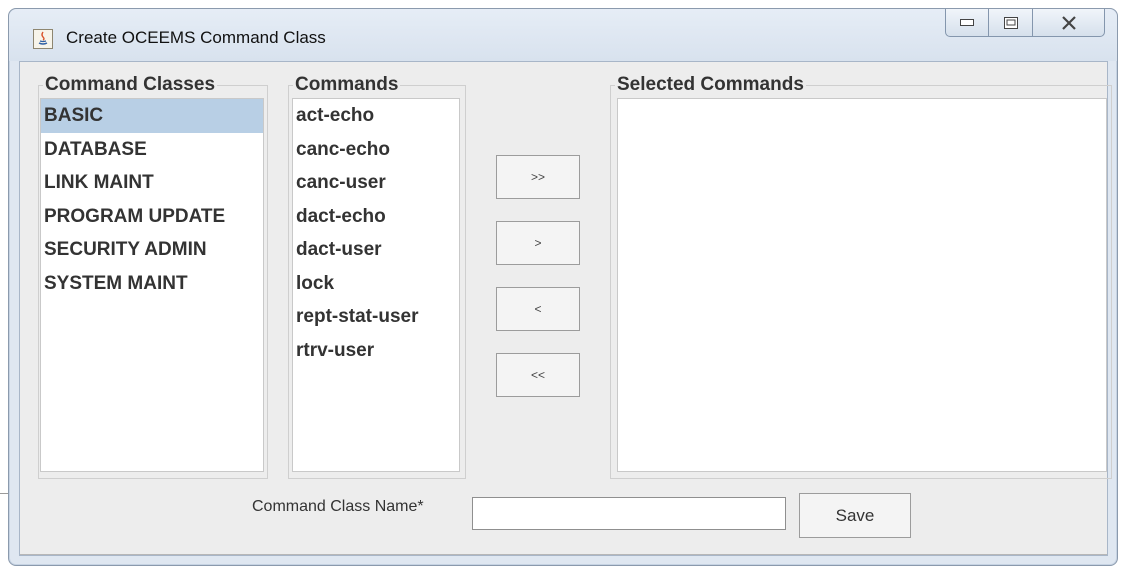  Describe the element at coordinates (152, 217) in the screenshot. I see `list-item-program-update: PROGRAM UPDATE` at that location.